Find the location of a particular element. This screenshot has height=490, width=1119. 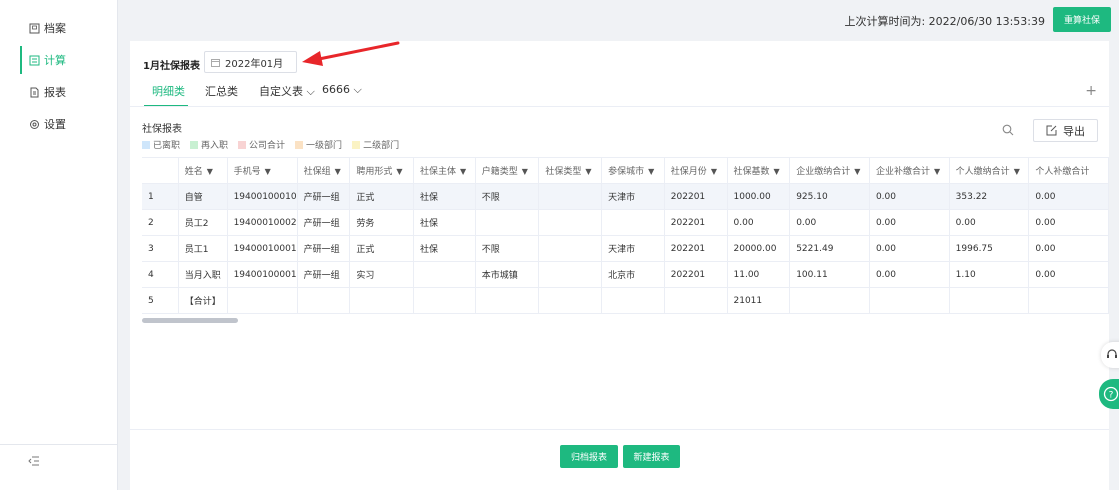

column-header: 户籍类型 ▼ is located at coordinates (507, 170).